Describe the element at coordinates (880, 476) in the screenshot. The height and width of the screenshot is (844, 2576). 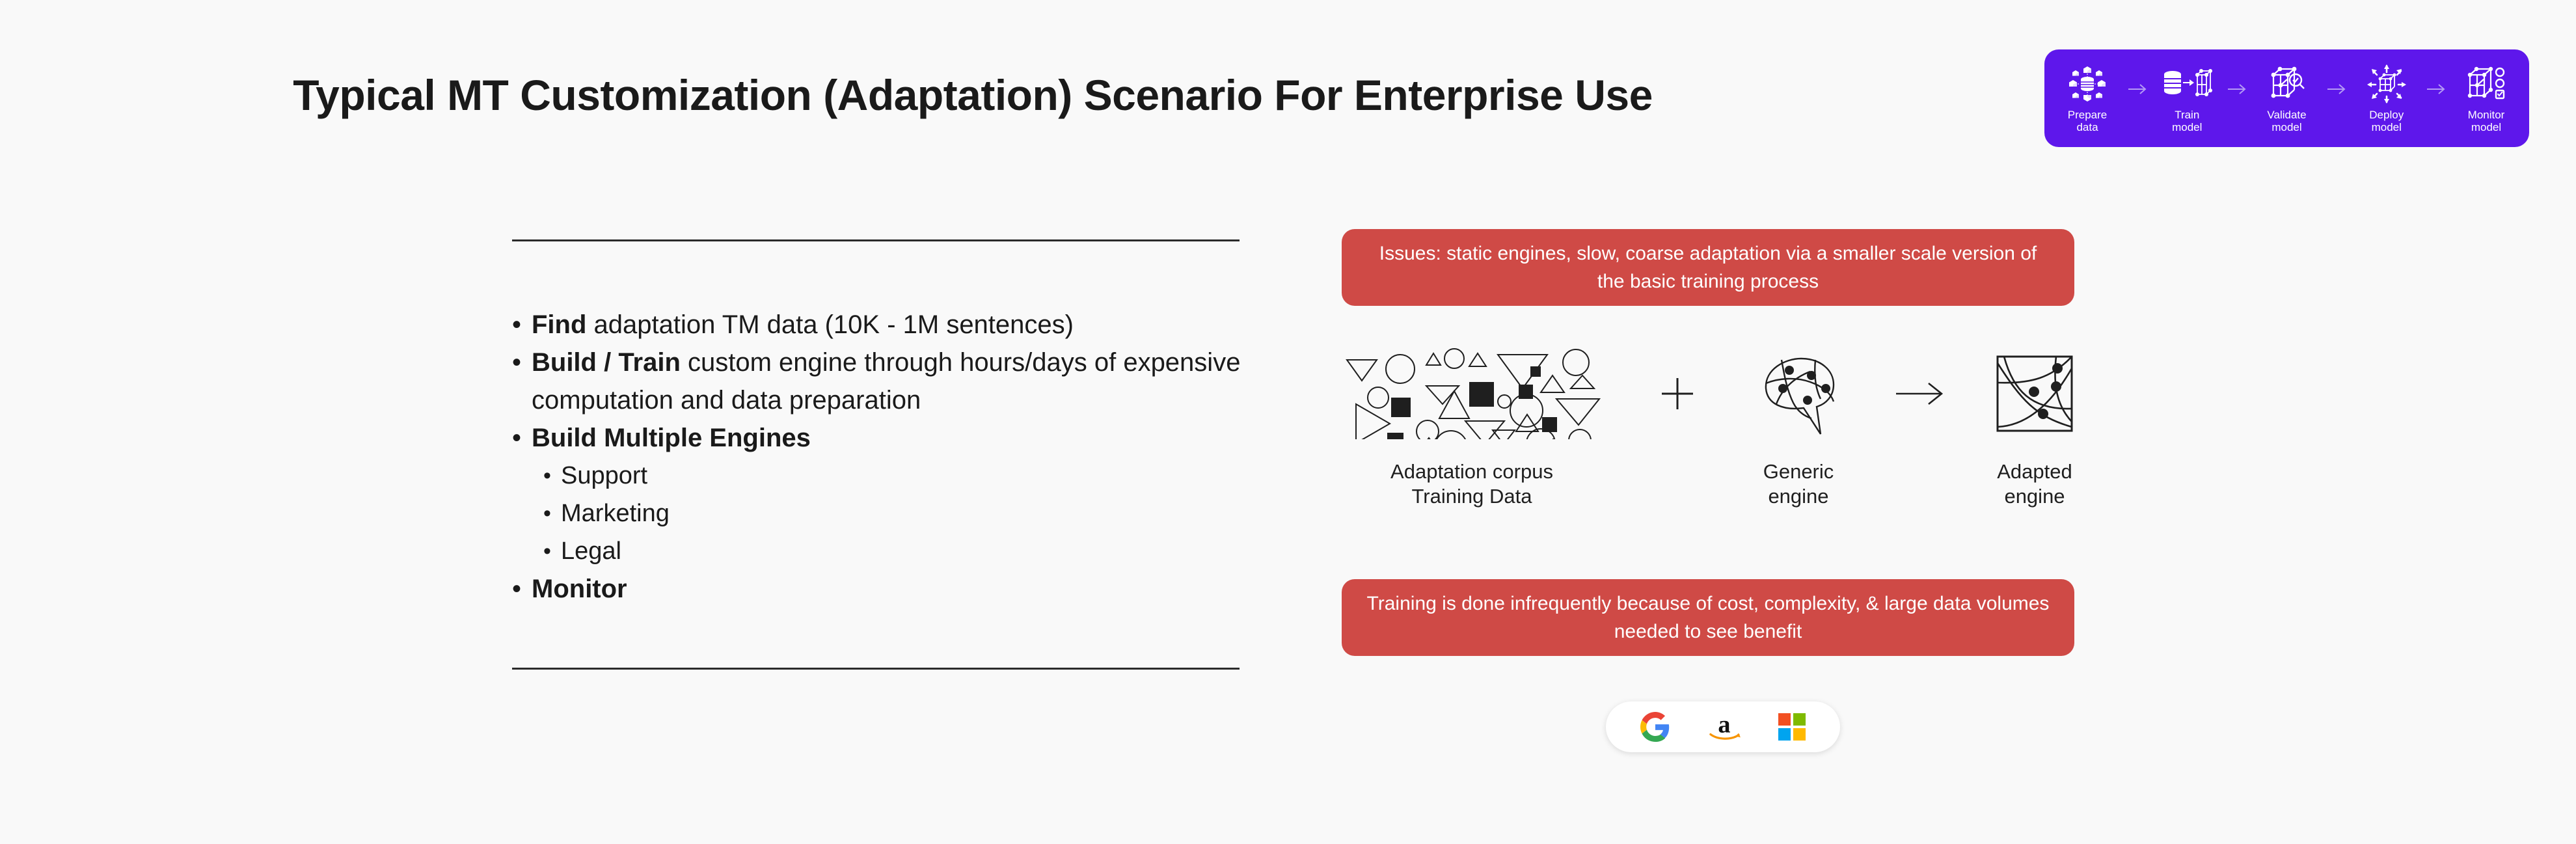
I see `sub-list-item: • Support` at that location.